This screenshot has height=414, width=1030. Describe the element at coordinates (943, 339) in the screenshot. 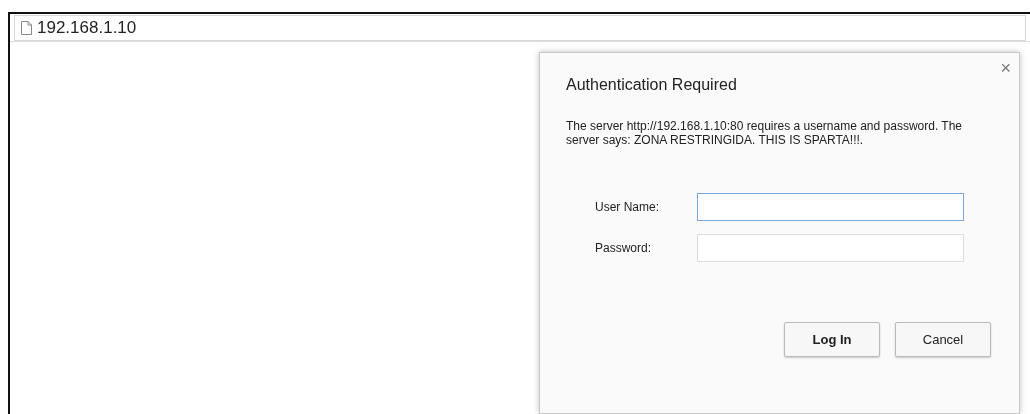

I see `dialog-button: Cancel` at that location.